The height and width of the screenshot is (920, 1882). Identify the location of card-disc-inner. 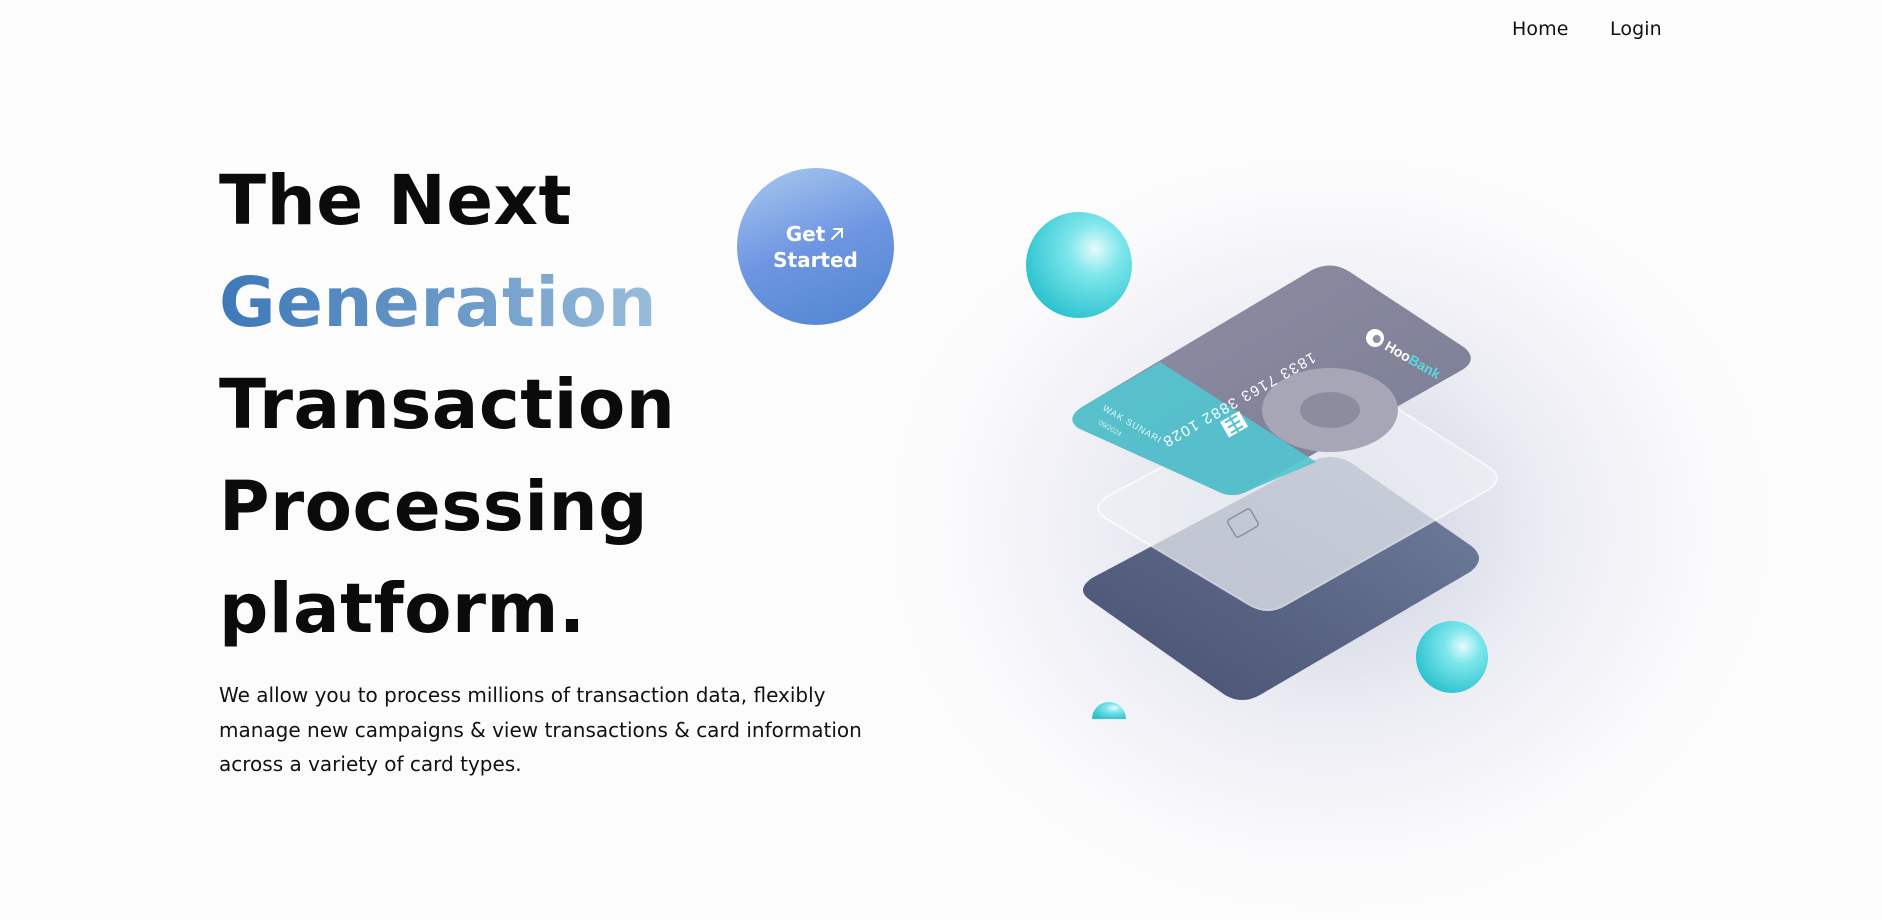
(1330, 410).